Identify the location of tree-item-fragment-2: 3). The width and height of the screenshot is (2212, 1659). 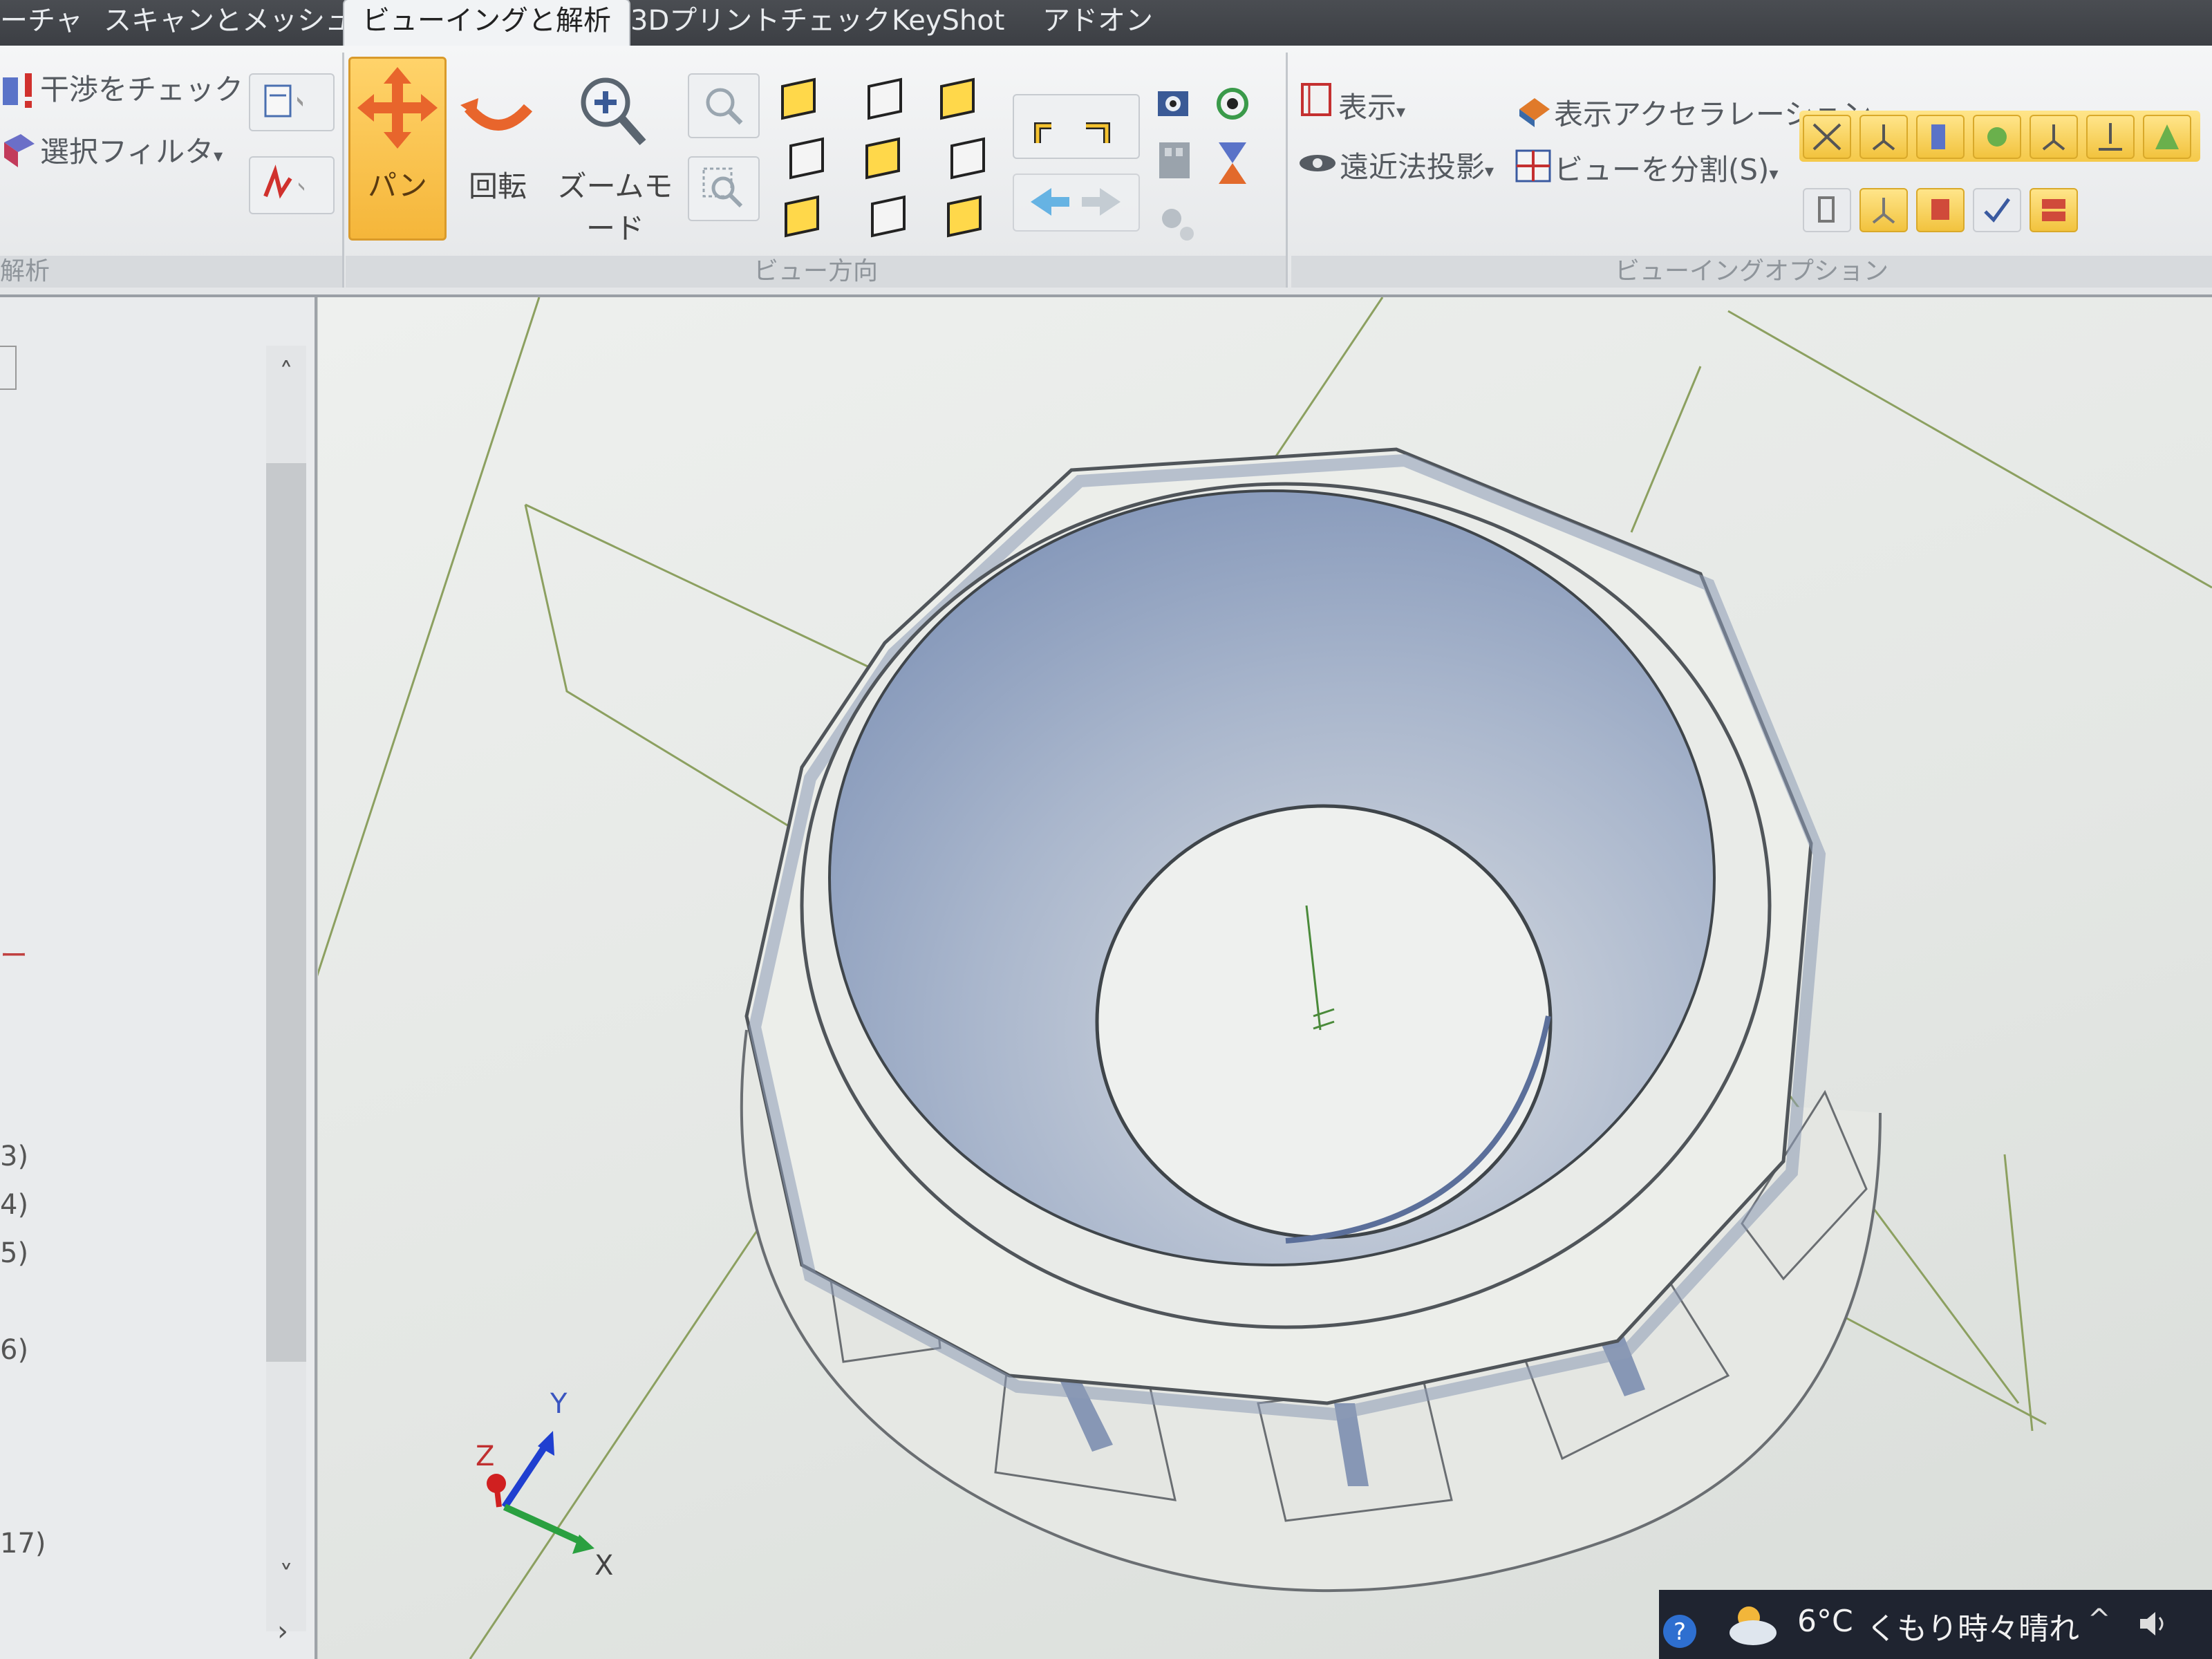
(14, 1156).